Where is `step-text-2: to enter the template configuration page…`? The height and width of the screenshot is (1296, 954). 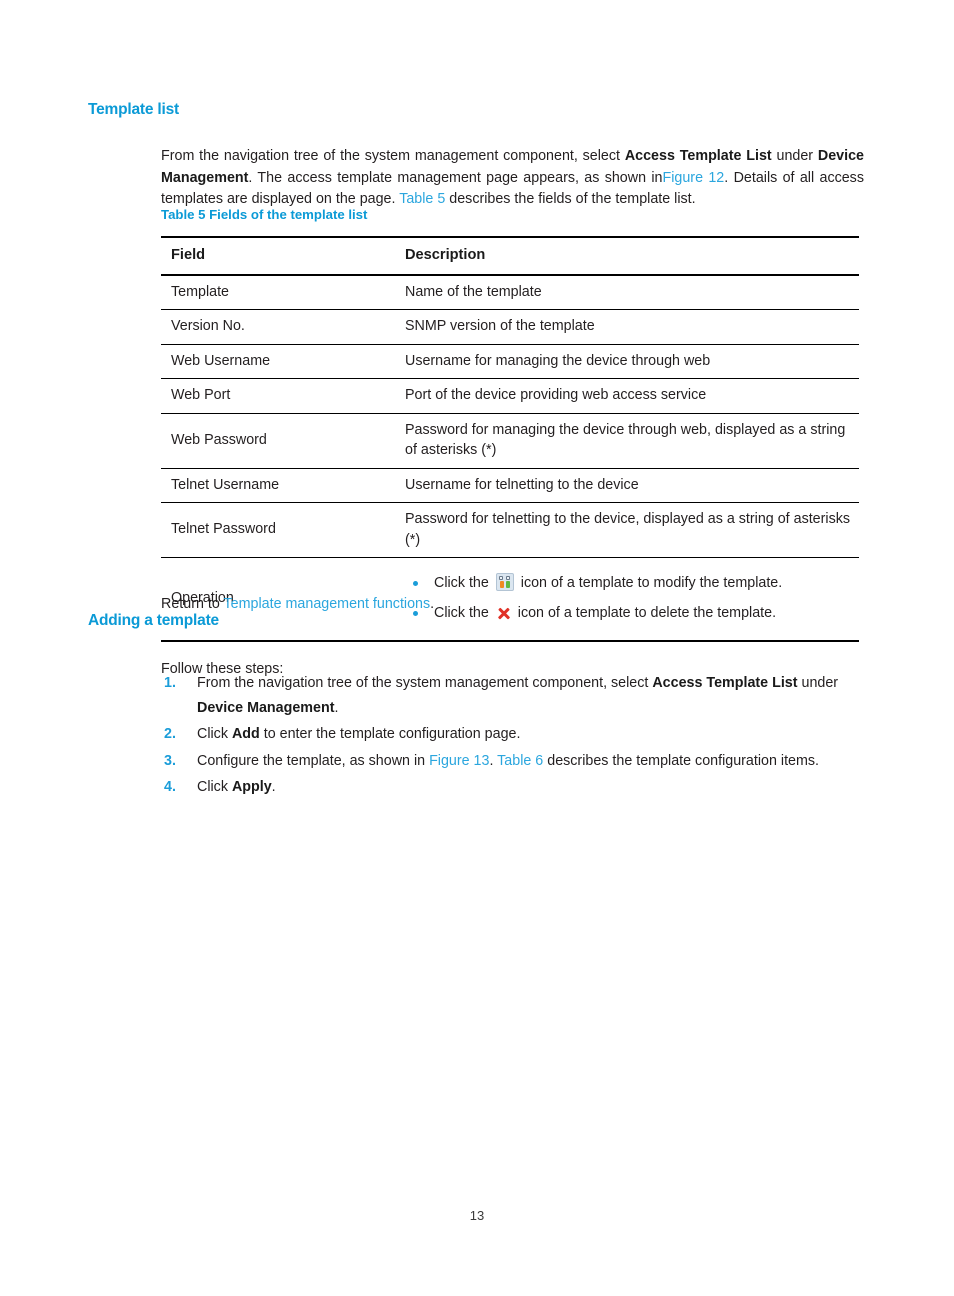 step-text-2: to enter the template configuration page… is located at coordinates (390, 734).